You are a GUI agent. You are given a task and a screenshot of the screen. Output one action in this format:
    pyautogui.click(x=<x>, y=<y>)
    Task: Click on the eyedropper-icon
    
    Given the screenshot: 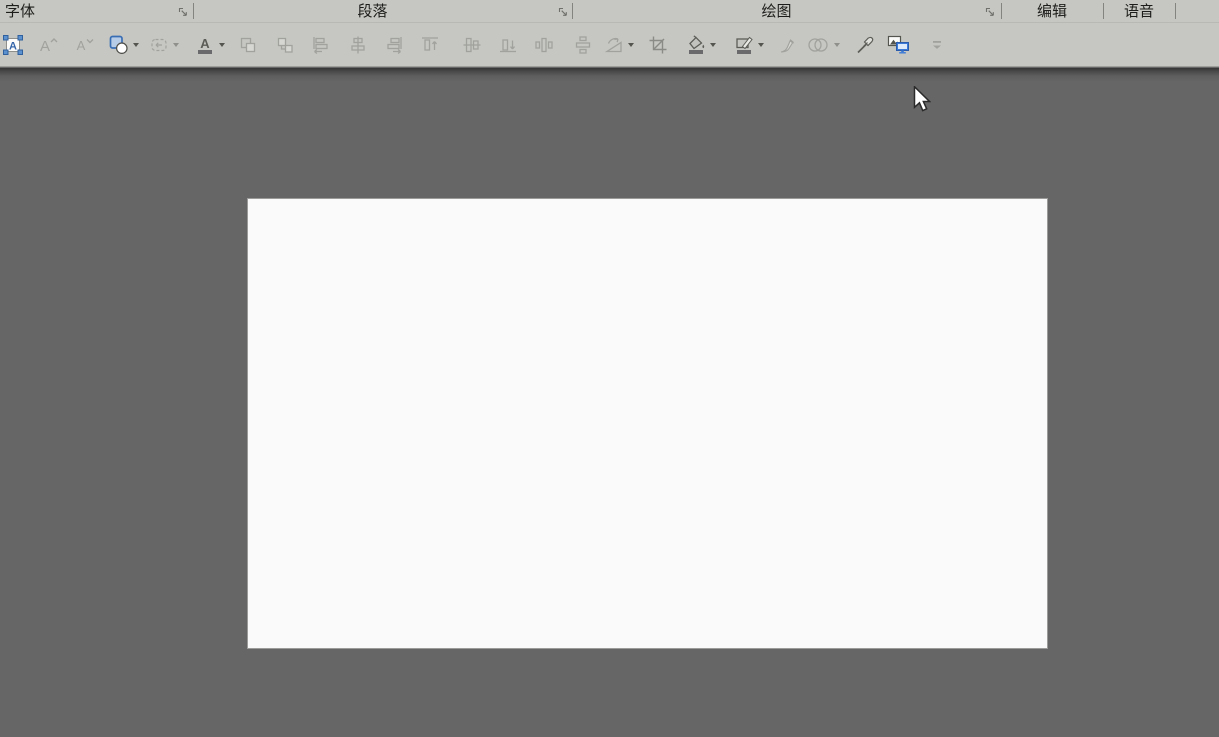 What is the action you would take?
    pyautogui.click(x=865, y=45)
    